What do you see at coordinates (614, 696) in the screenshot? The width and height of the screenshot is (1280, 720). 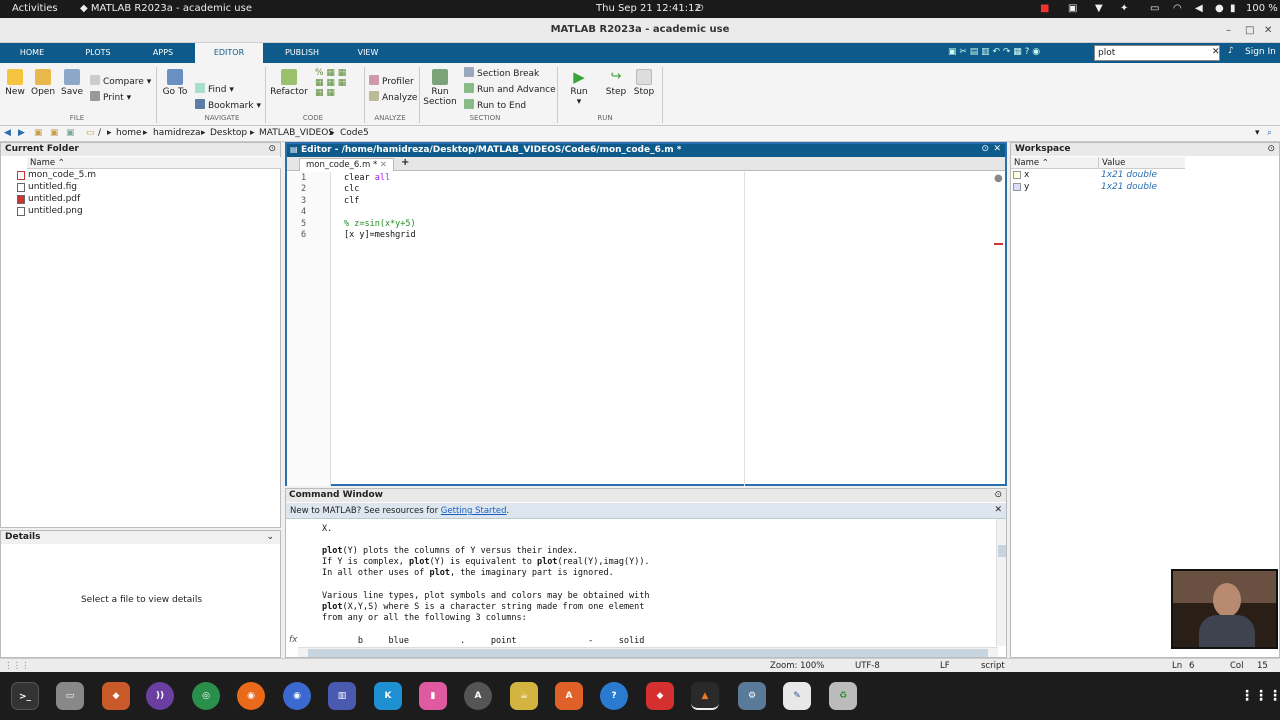 I see `help-icon: ?` at bounding box center [614, 696].